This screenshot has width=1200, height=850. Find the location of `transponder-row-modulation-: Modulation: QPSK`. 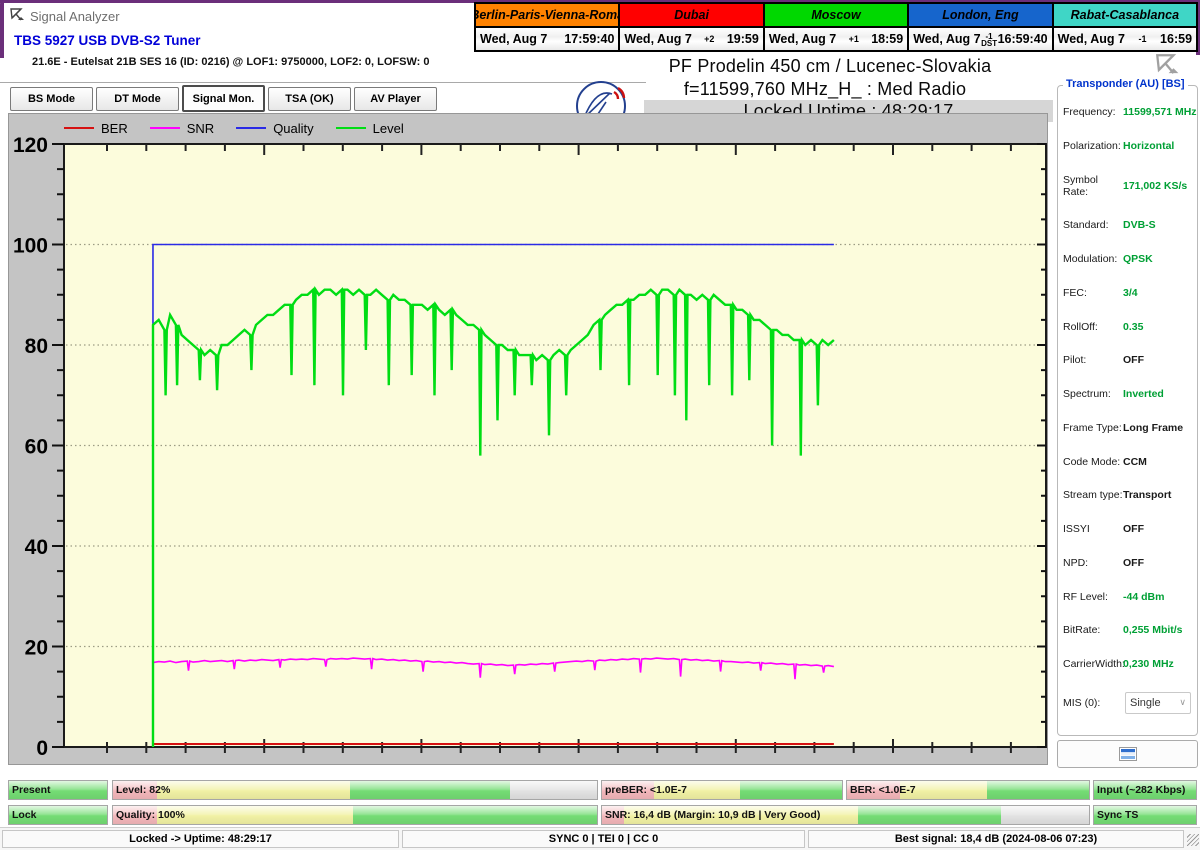

transponder-row-modulation-: Modulation: QPSK is located at coordinates (1127, 259).